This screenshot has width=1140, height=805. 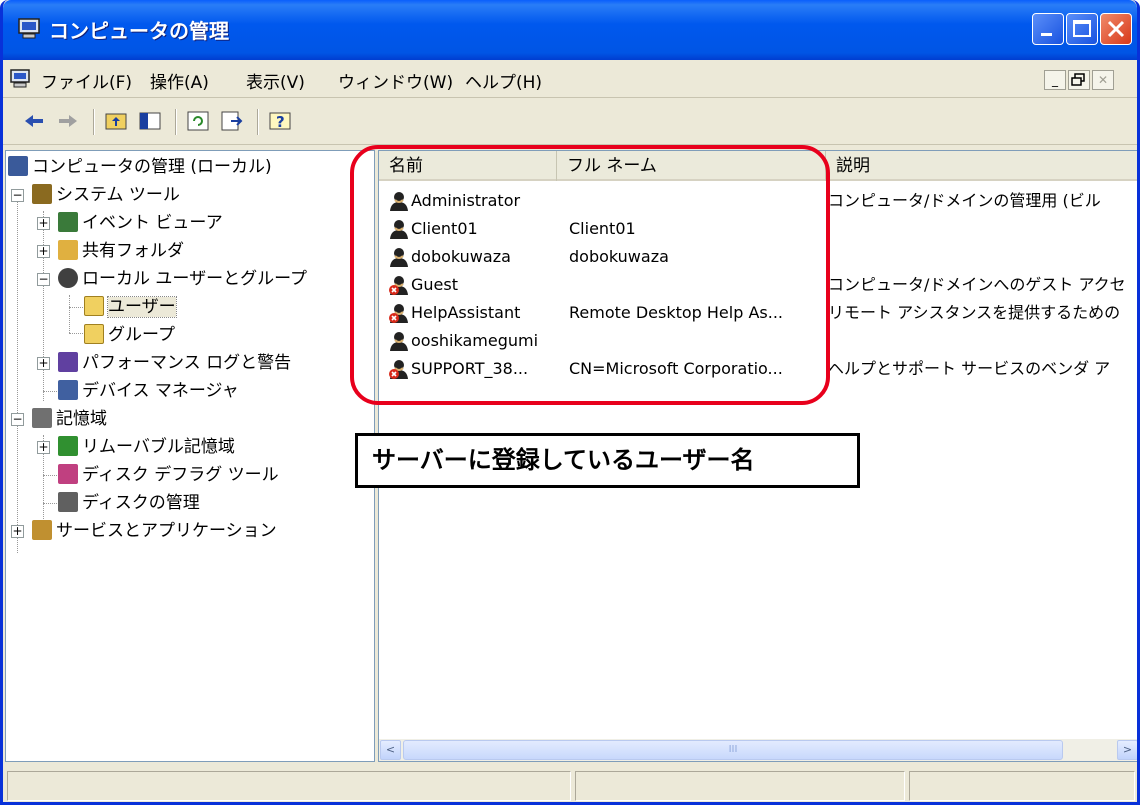 I want to click on back-button, so click(x=34, y=121).